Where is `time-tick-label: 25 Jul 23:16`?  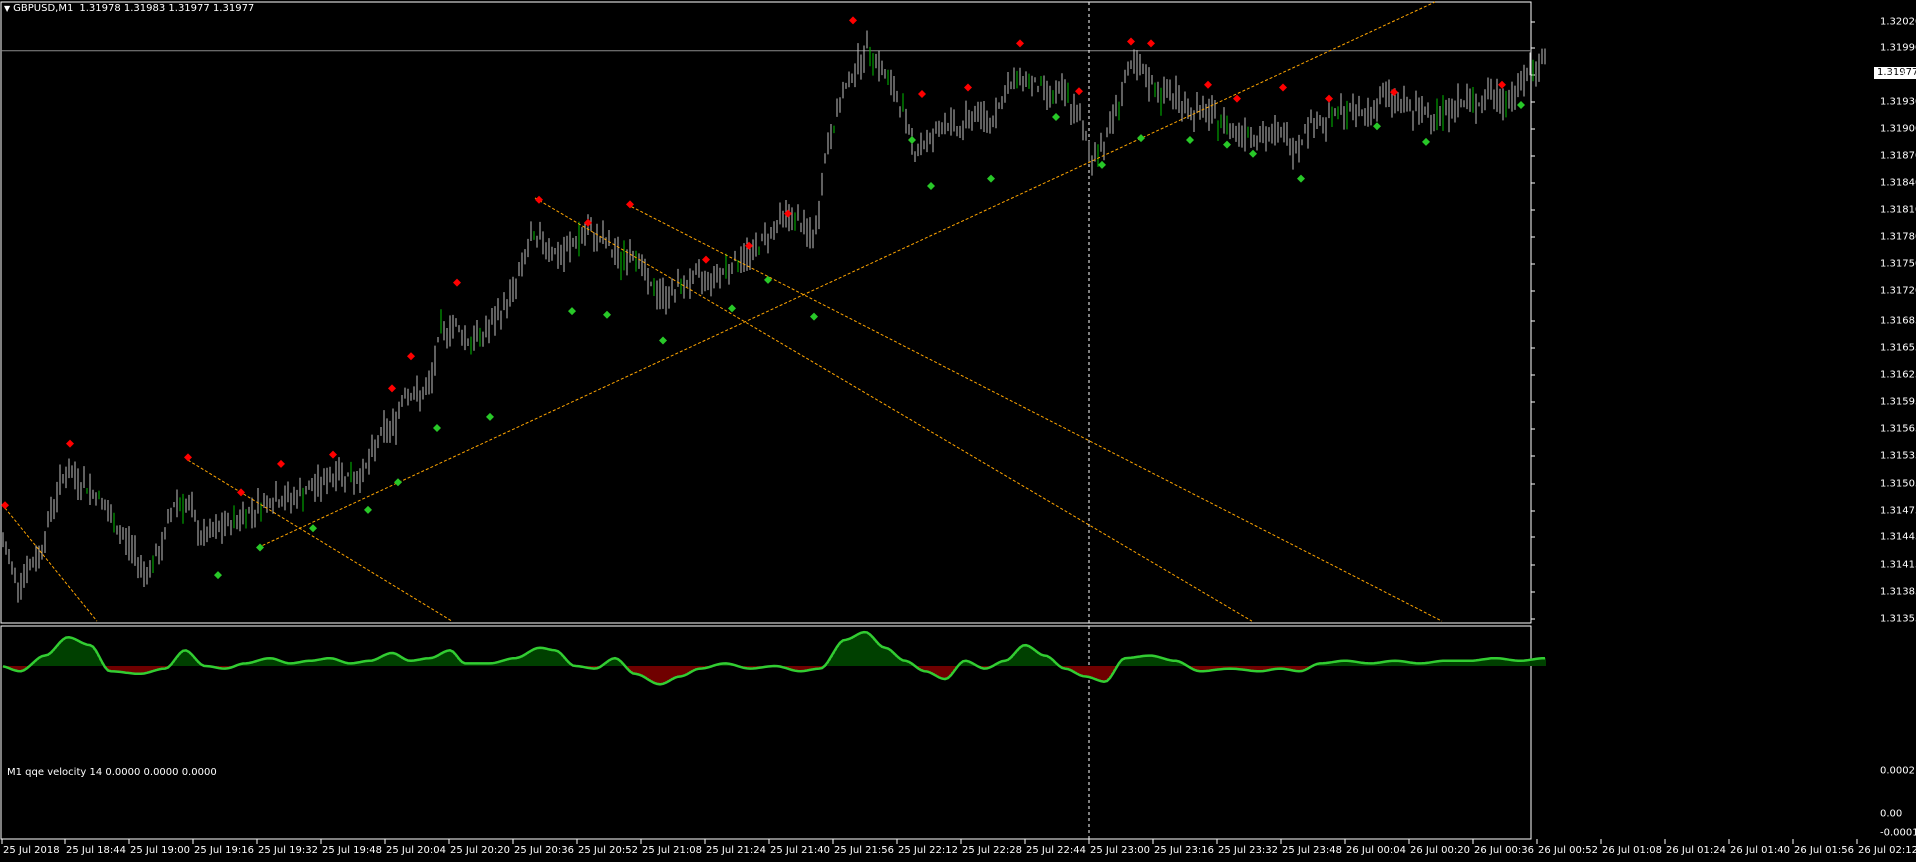
time-tick-label: 25 Jul 23:16 is located at coordinates (1184, 850).